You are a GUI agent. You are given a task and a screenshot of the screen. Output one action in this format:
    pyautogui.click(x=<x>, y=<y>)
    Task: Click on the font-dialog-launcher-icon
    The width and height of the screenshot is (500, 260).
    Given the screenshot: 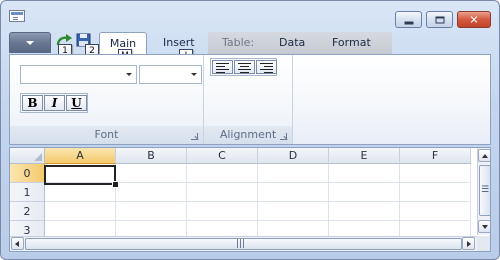 What is the action you would take?
    pyautogui.click(x=194, y=136)
    